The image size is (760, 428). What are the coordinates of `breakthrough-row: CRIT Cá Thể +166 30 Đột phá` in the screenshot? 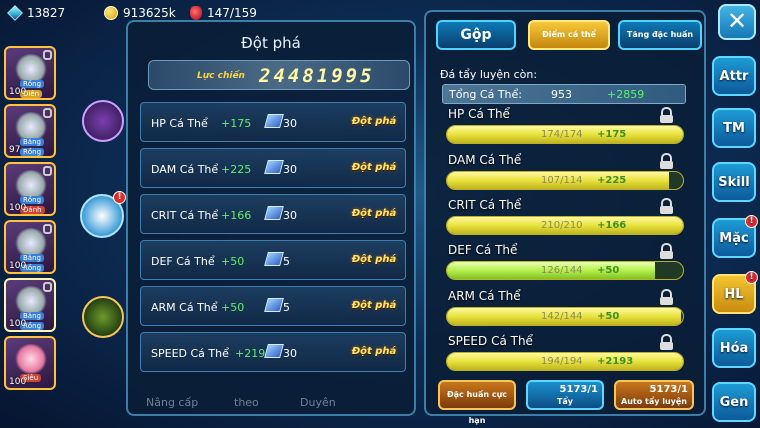 It's located at (273, 214).